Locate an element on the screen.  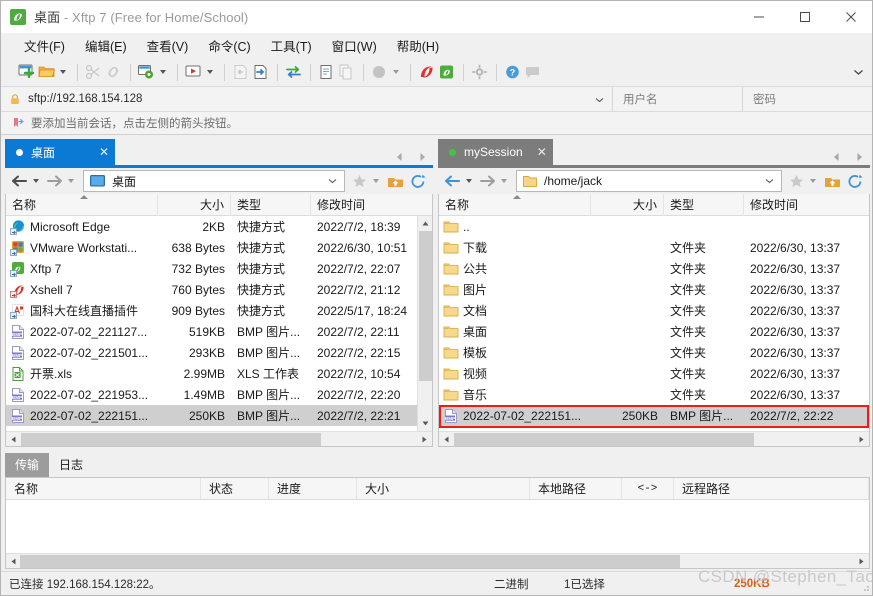
url-input: sftp://192.168.154.128 is located at coordinates (307, 99).